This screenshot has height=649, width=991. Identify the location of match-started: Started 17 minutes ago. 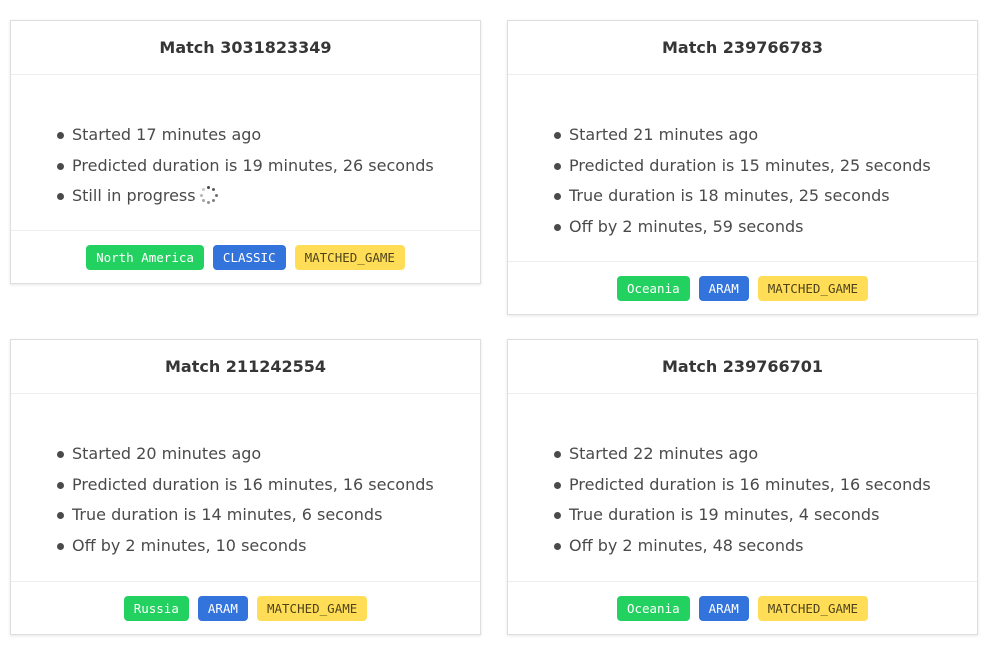
(256, 135).